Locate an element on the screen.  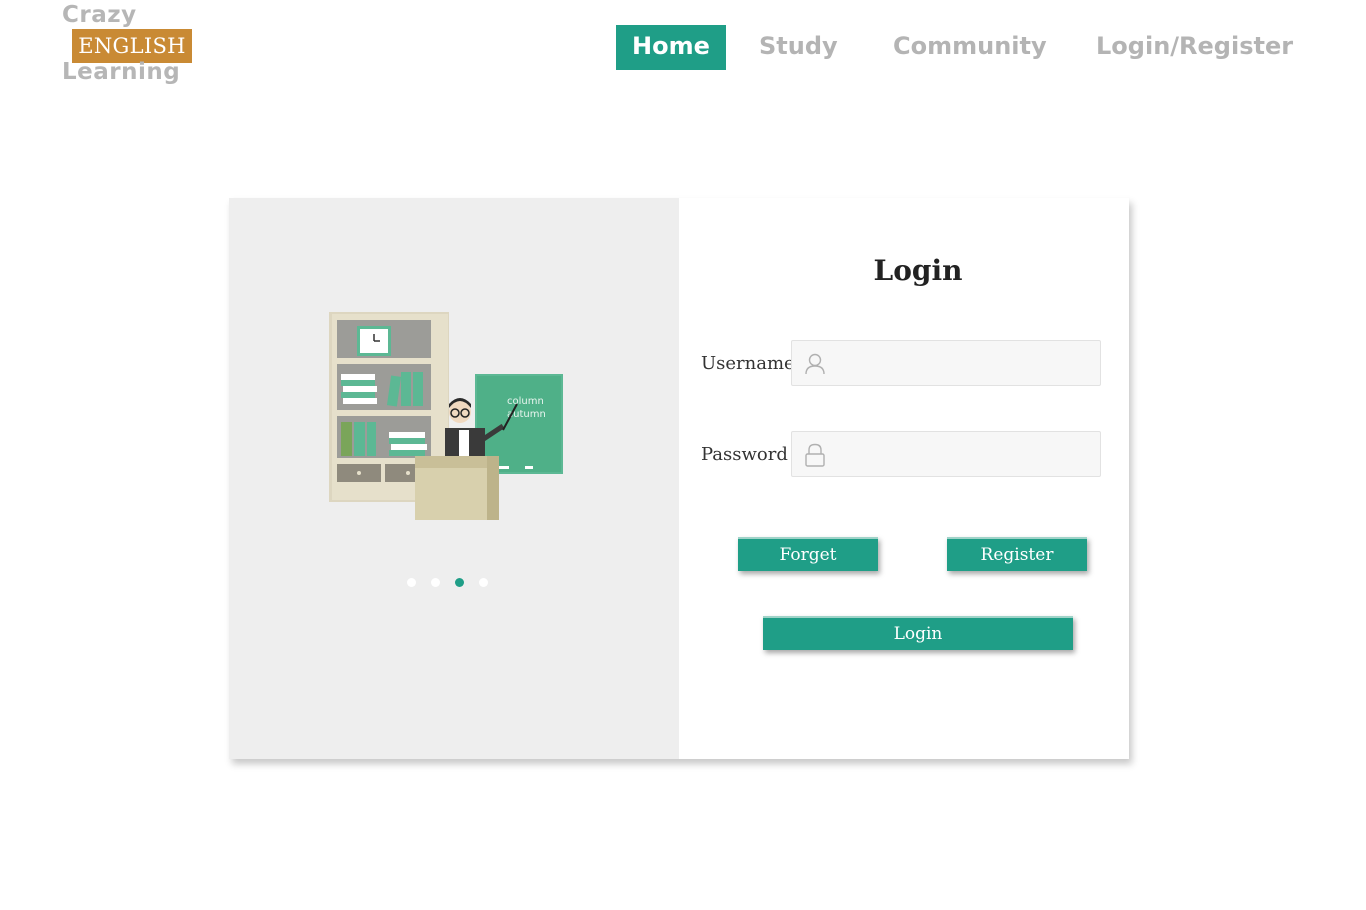
teacher-classroom-illustration: column autumn is located at coordinates (446, 416).